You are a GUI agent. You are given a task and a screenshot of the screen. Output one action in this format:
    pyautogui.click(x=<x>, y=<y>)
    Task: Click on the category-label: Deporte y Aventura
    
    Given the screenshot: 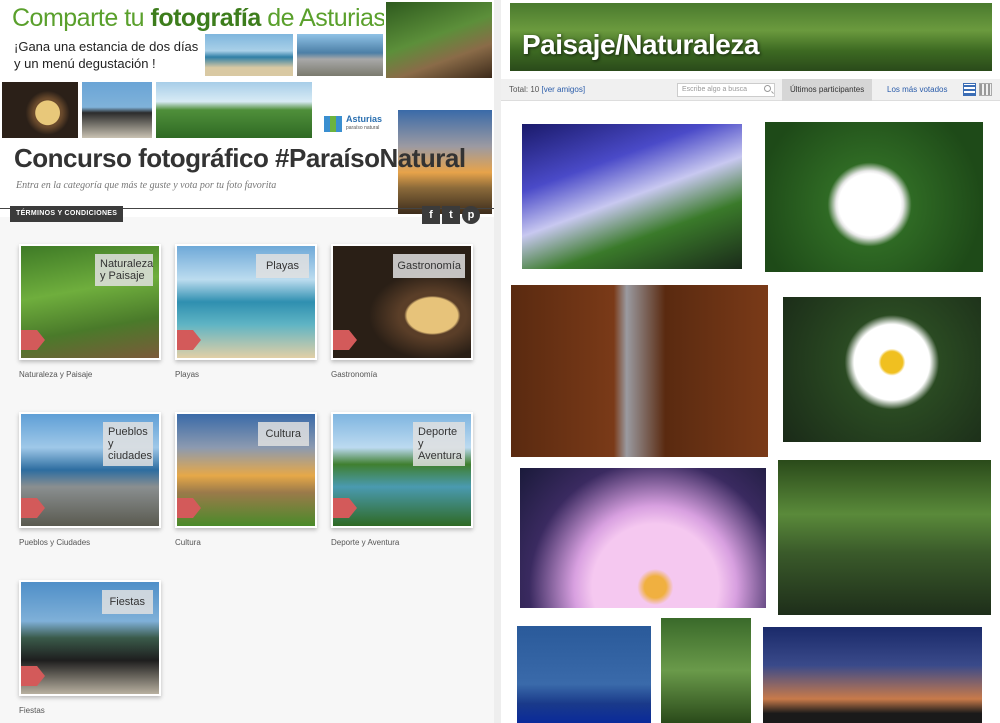 What is the action you would take?
    pyautogui.click(x=439, y=444)
    